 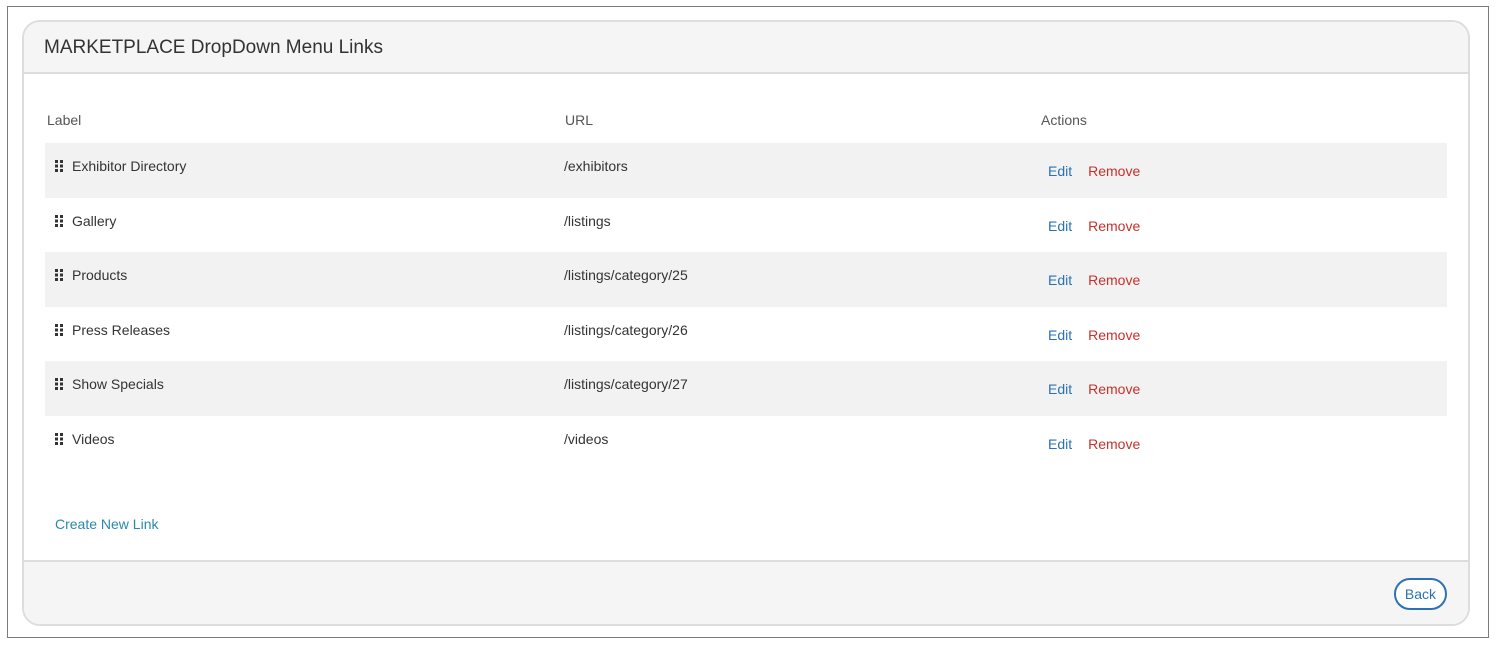 What do you see at coordinates (213, 47) in the screenshot?
I see `panel-title: MARKETPLACE DropDown Menu Links` at bounding box center [213, 47].